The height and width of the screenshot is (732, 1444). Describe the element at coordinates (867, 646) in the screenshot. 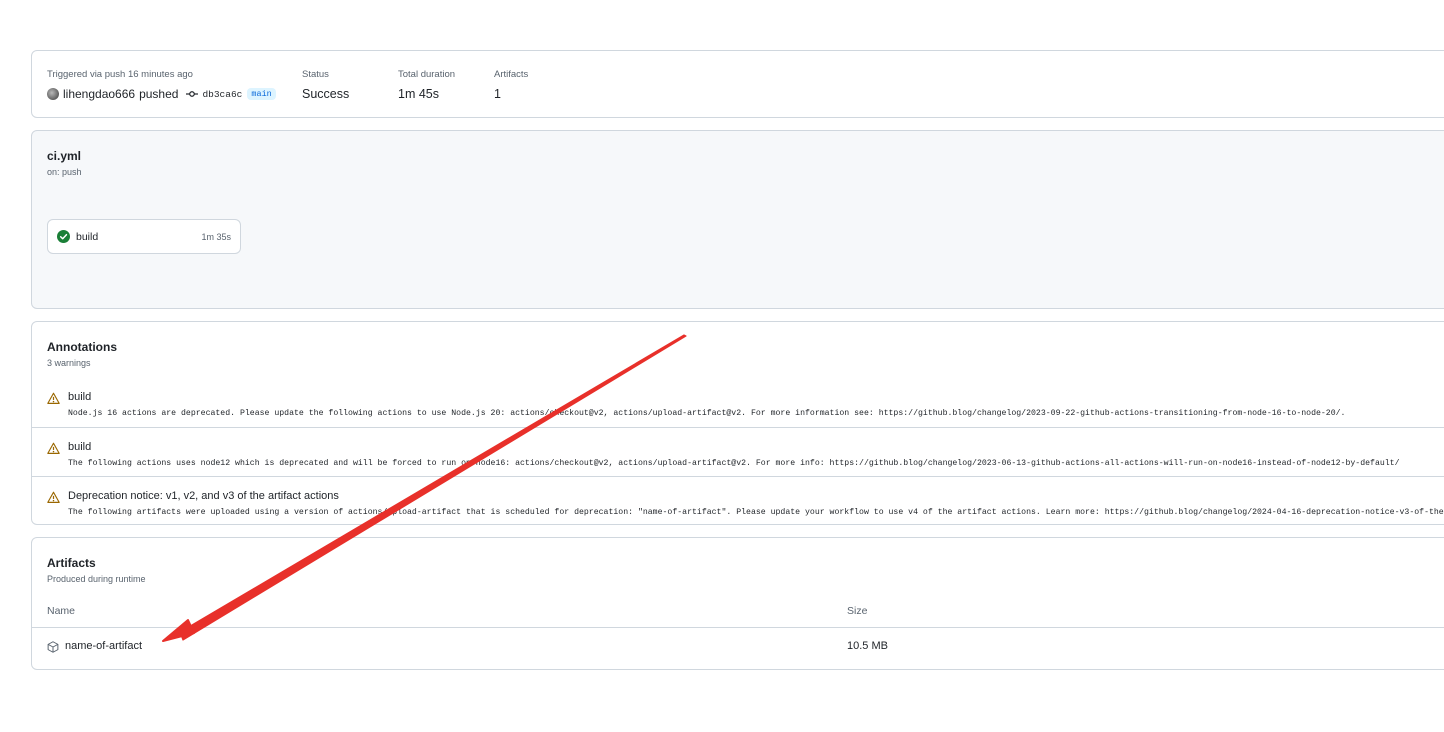

I see `artifact-size: 10.5 MB` at that location.